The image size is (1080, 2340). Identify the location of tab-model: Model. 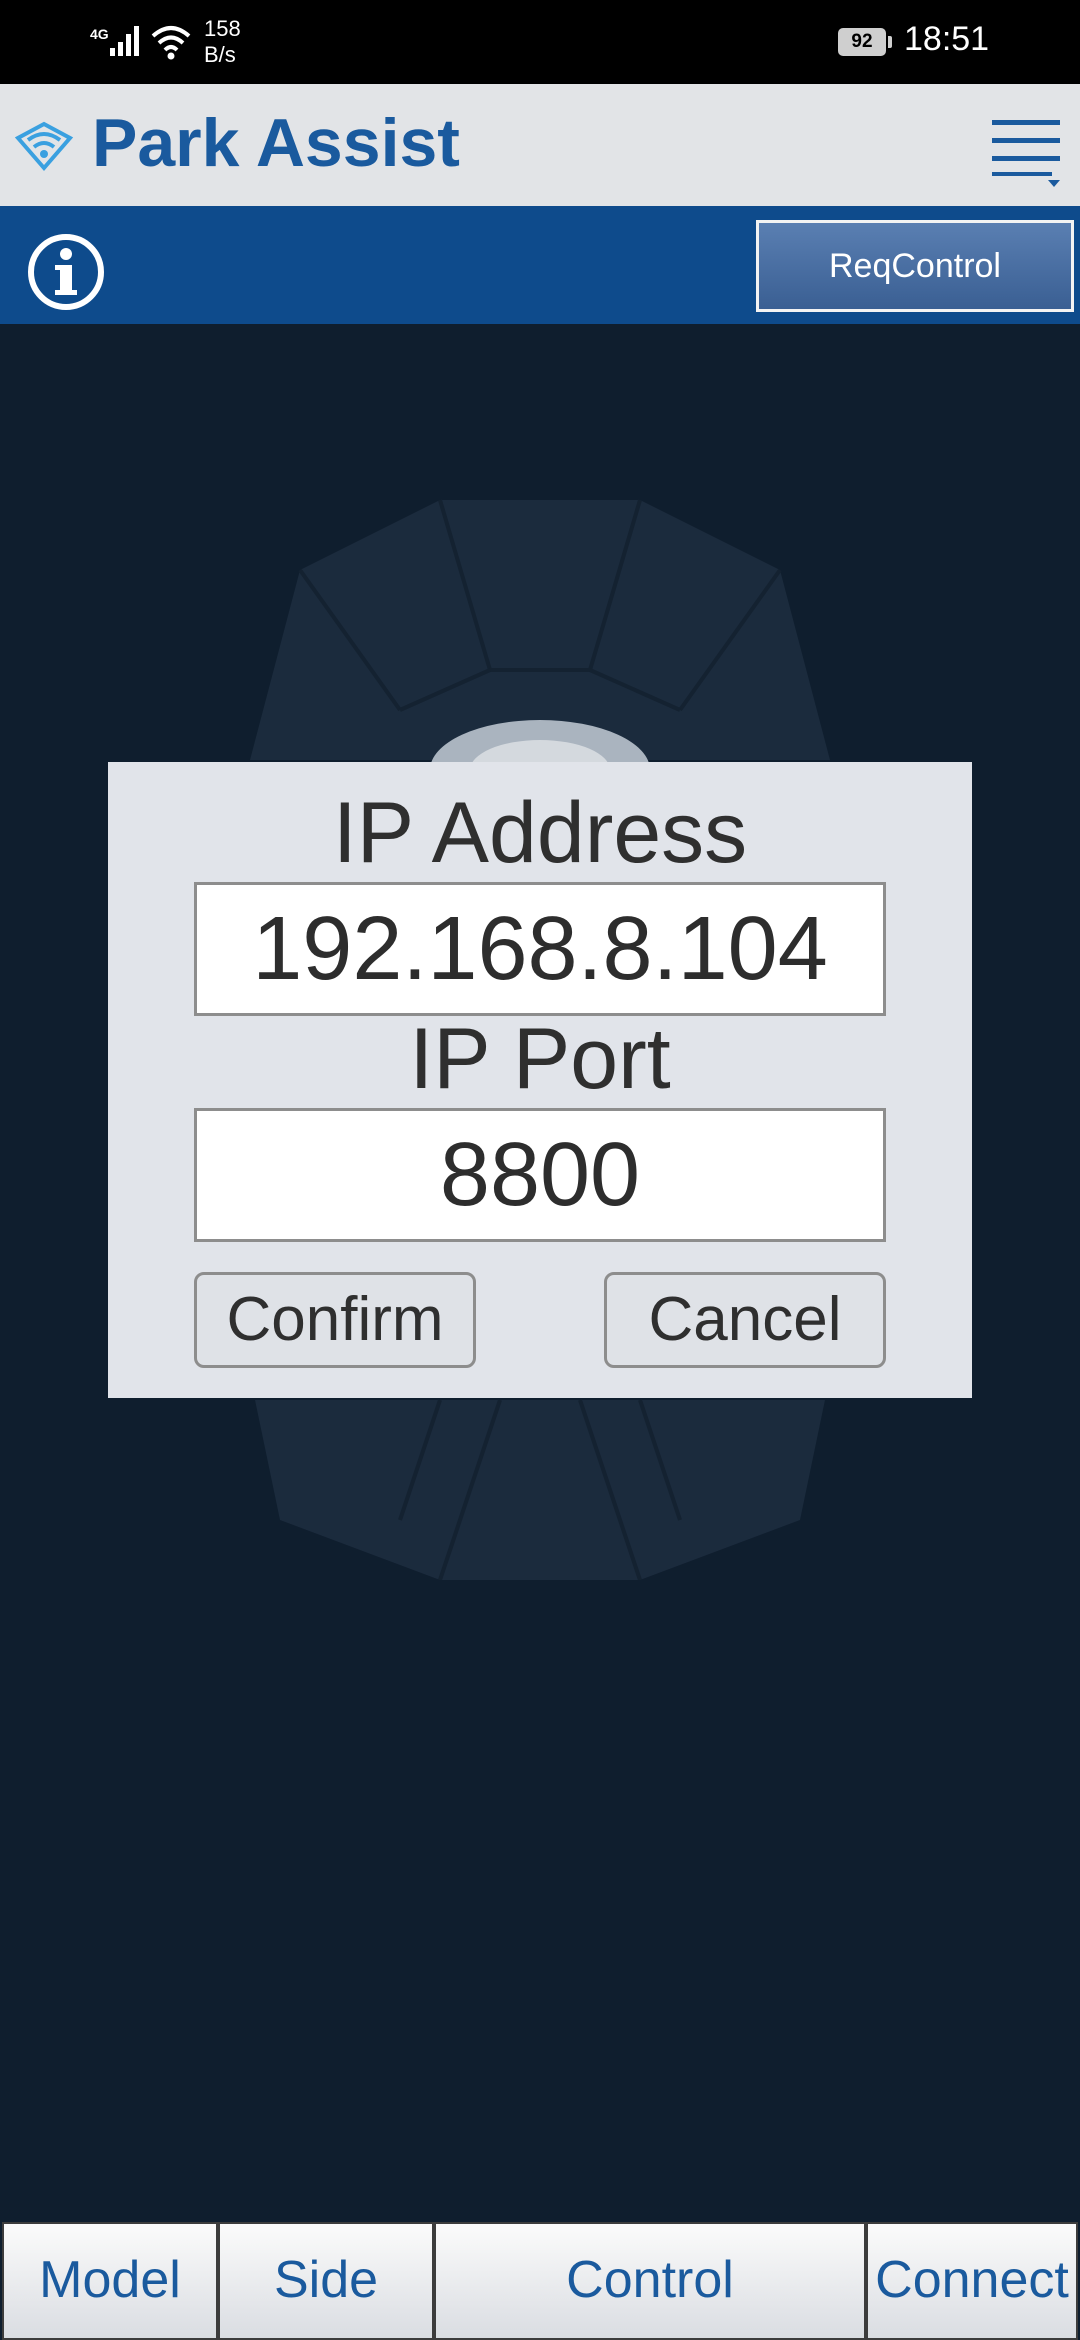
(110, 2281).